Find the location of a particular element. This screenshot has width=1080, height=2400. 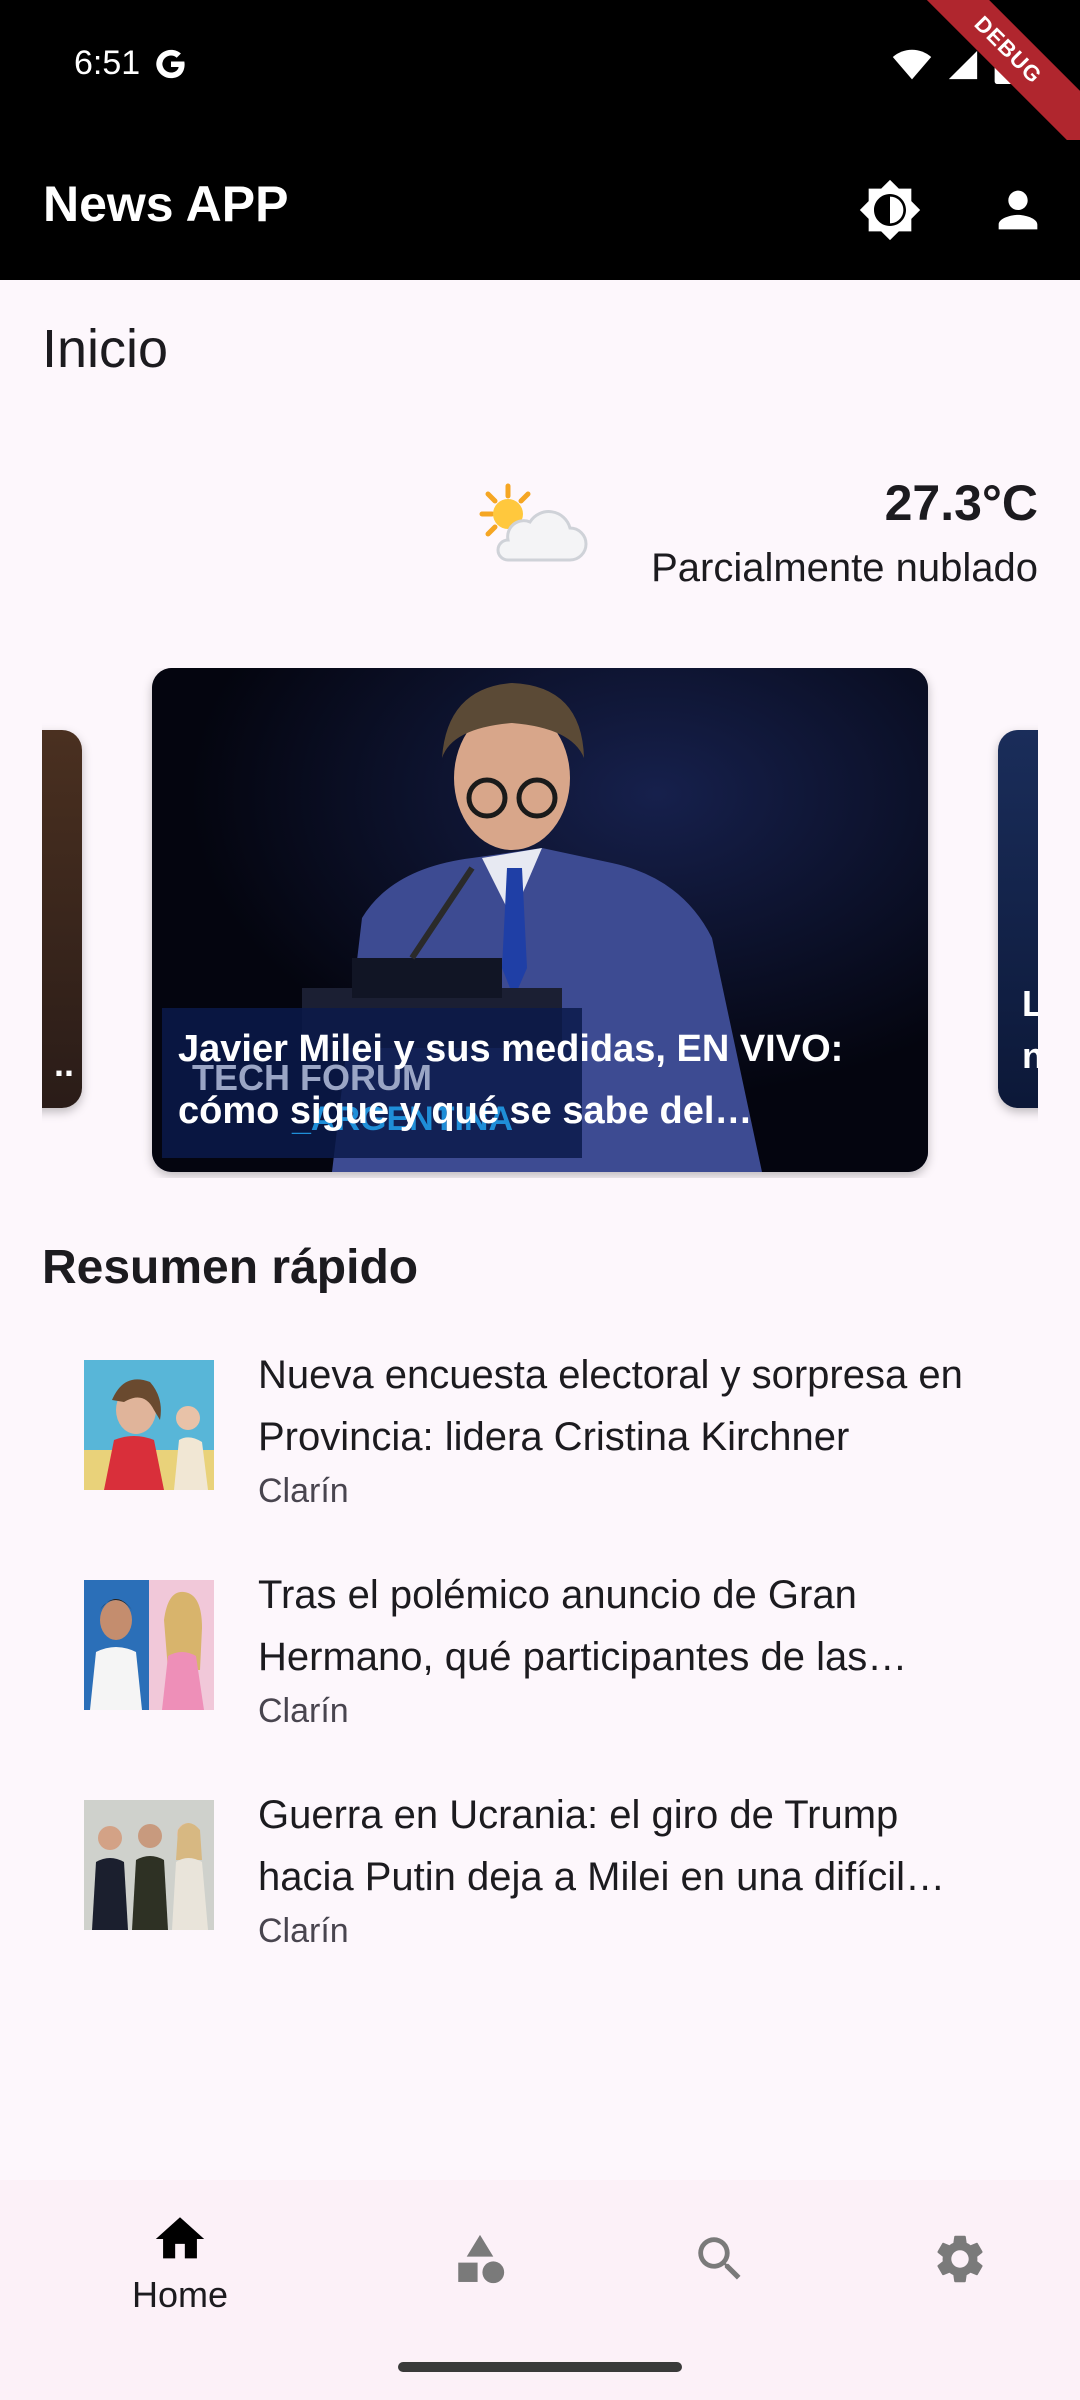

app-title: News APP is located at coordinates (166, 204).